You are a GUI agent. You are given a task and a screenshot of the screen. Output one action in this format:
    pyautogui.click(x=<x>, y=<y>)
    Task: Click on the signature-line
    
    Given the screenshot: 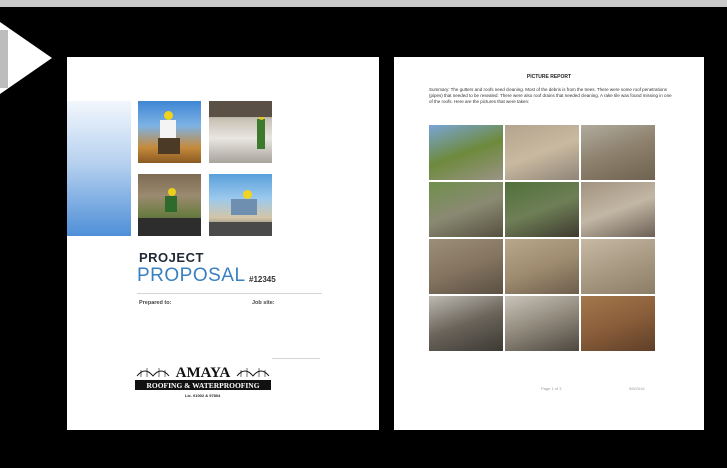 What is the action you would take?
    pyautogui.click(x=296, y=358)
    